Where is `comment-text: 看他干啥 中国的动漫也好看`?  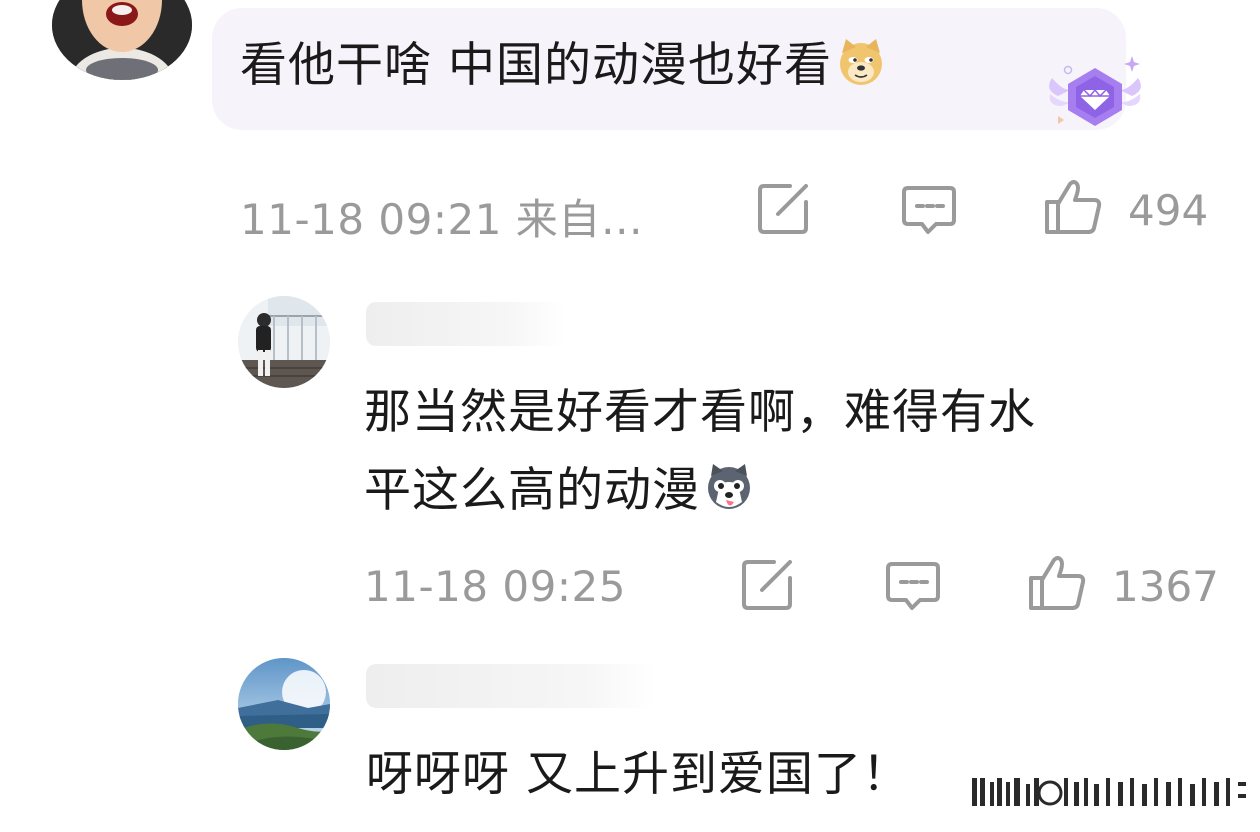
comment-text: 看他干啥 中国的动漫也好看 is located at coordinates (563, 66).